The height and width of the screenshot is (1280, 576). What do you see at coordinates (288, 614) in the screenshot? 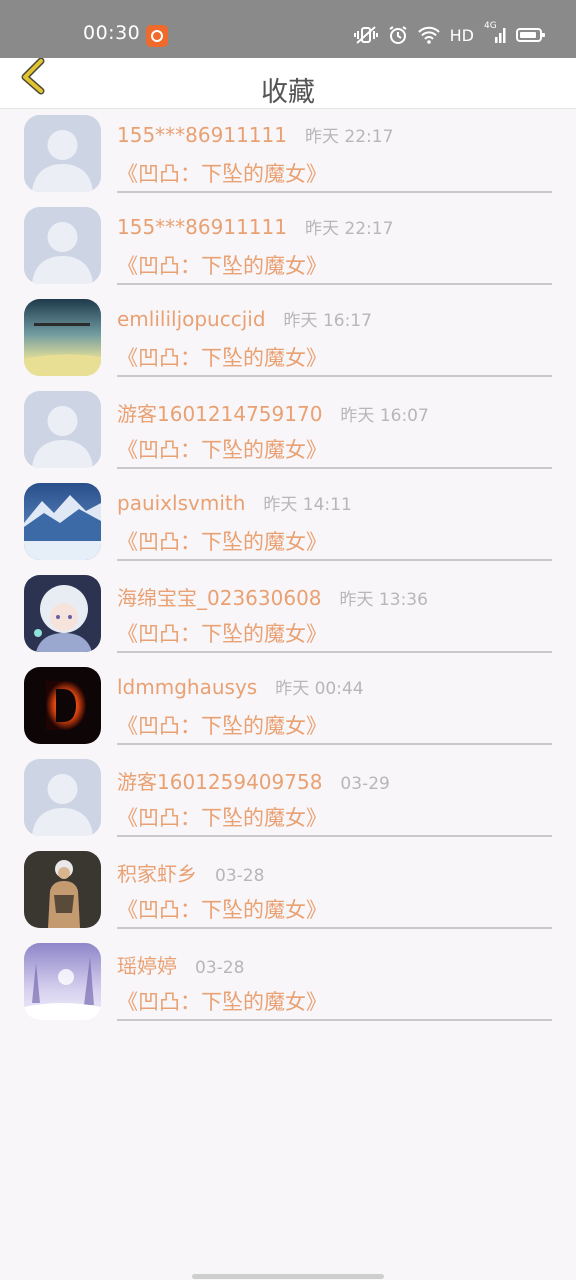
I see `list-item: 海绵宝宝_023630608 昨天 13:36 《凹凸：下坠的魔女》` at bounding box center [288, 614].